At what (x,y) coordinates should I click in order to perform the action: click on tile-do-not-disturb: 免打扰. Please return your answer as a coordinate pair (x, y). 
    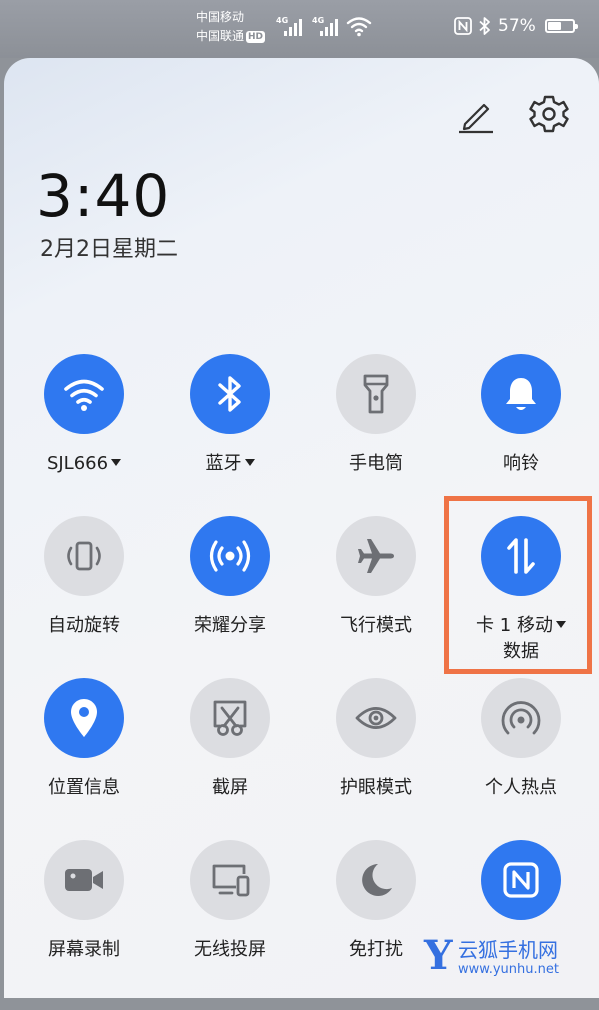
    Looking at the image, I should click on (376, 925).